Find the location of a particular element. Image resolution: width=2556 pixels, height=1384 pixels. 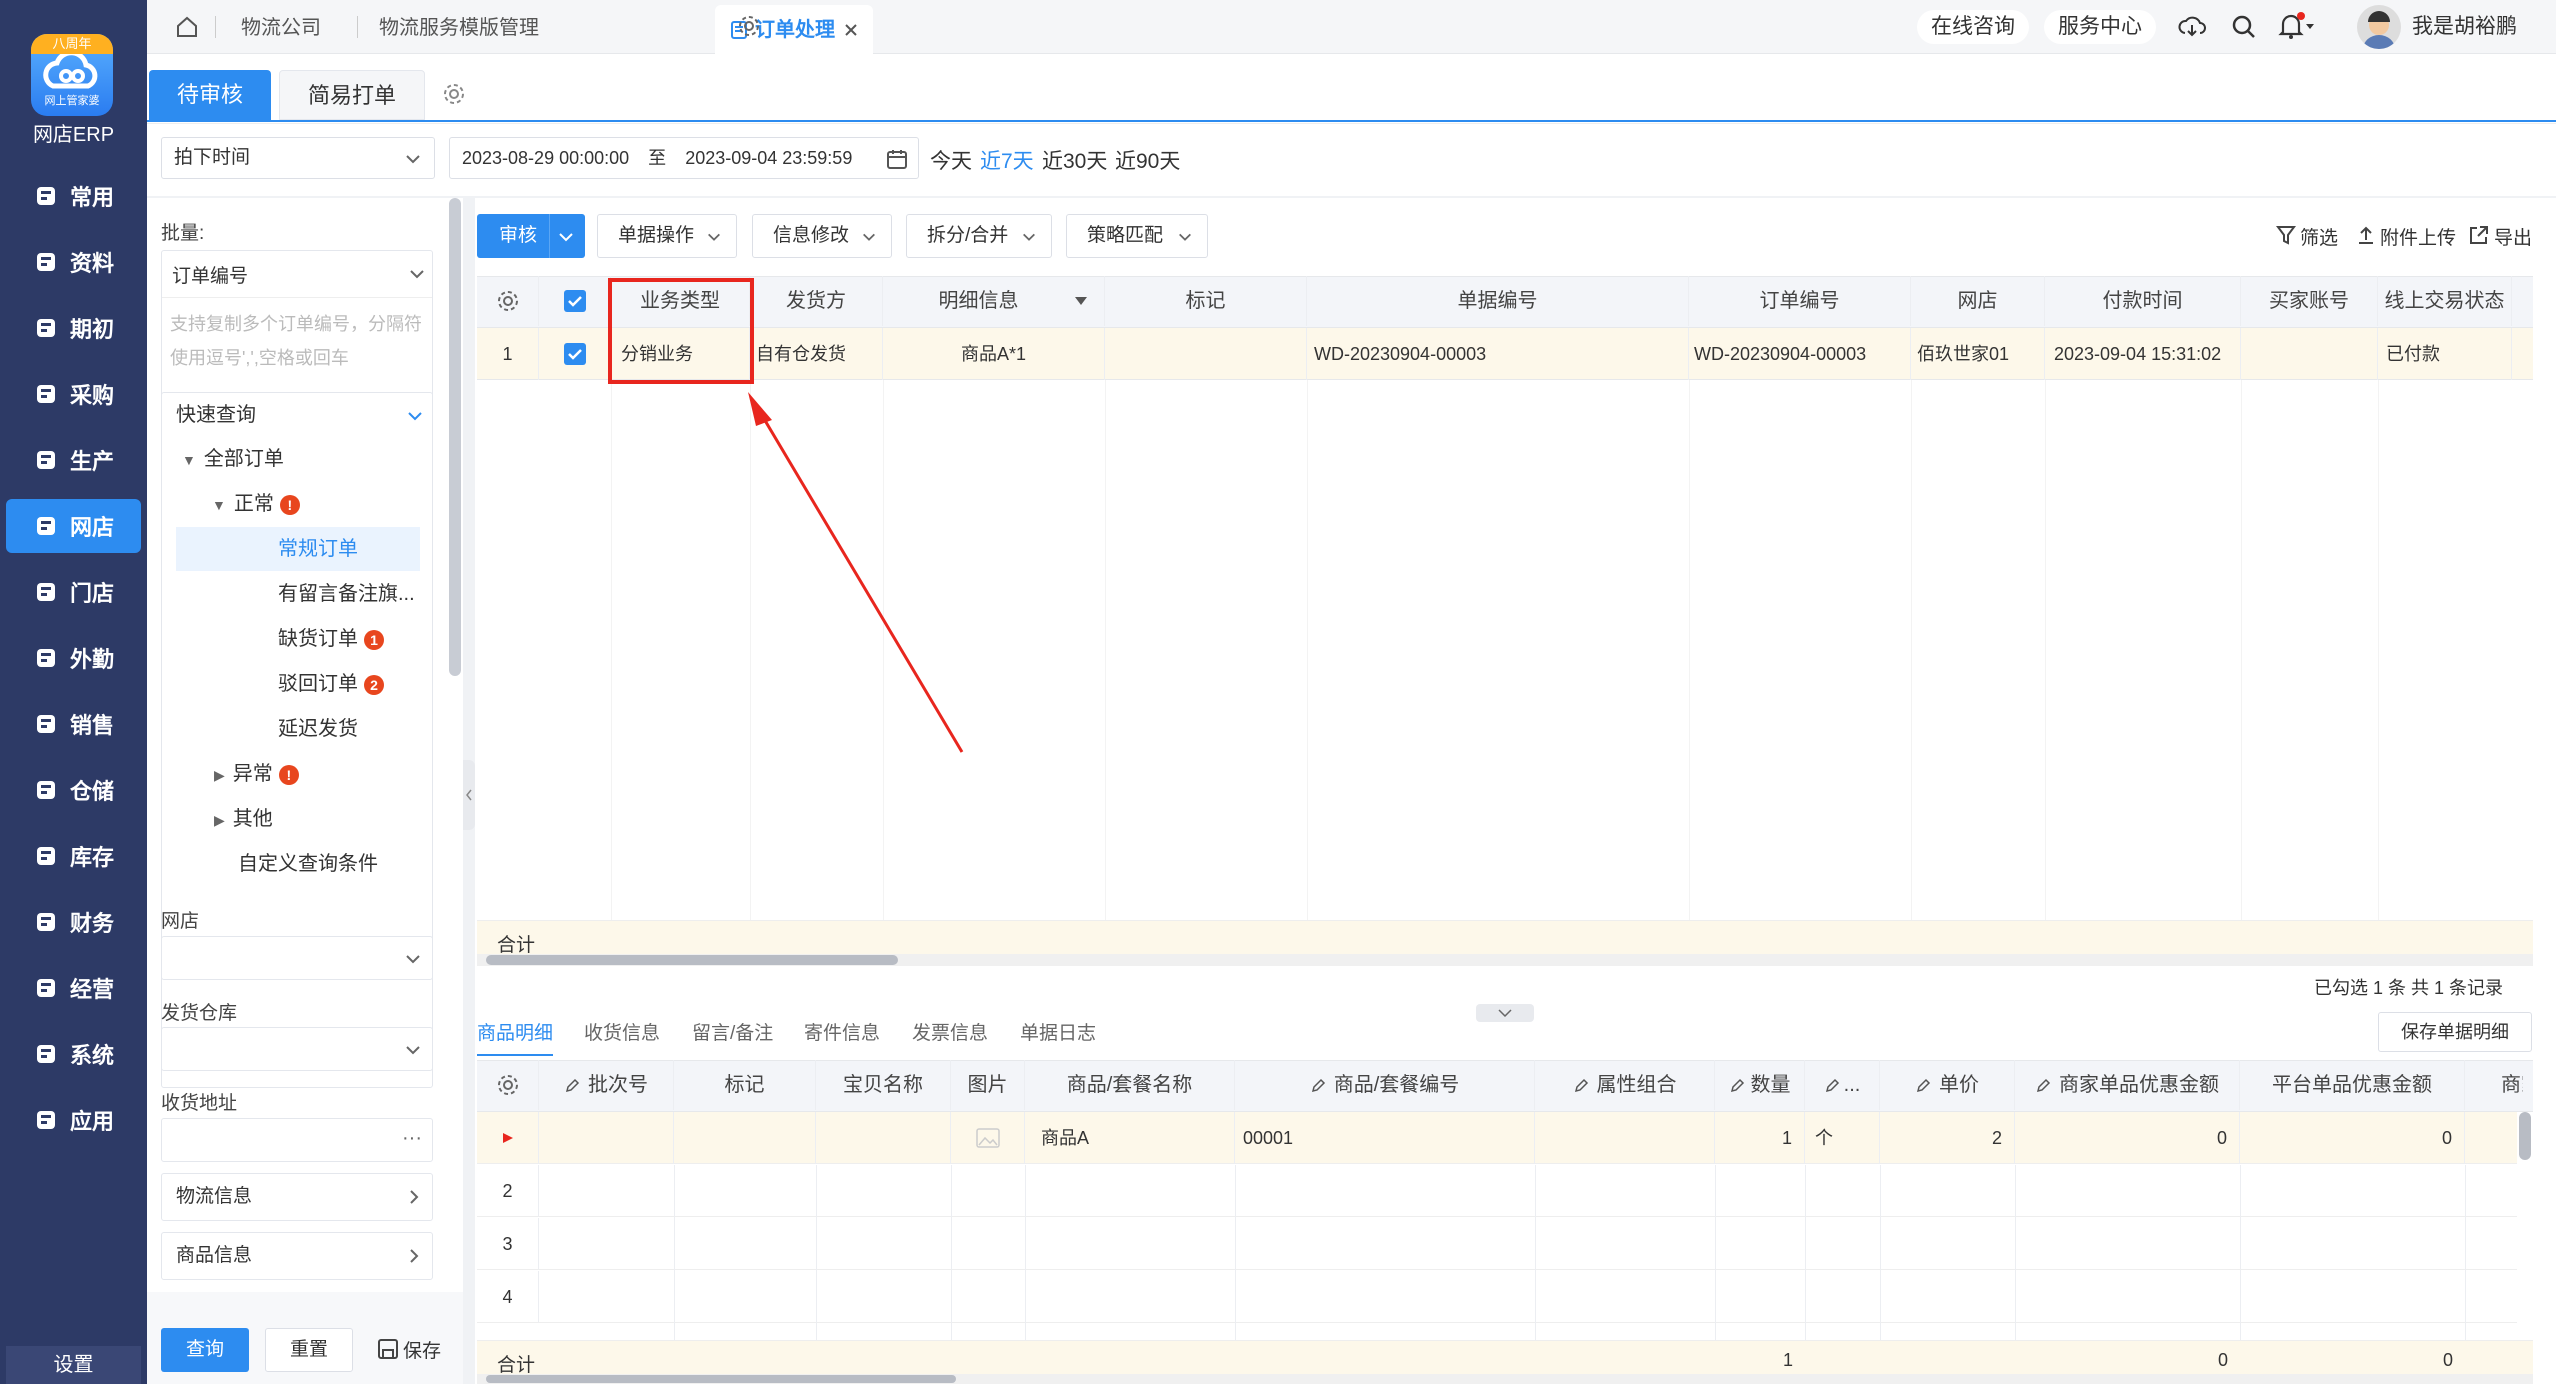

cell-quantity: 1 is located at coordinates (1760, 1138).